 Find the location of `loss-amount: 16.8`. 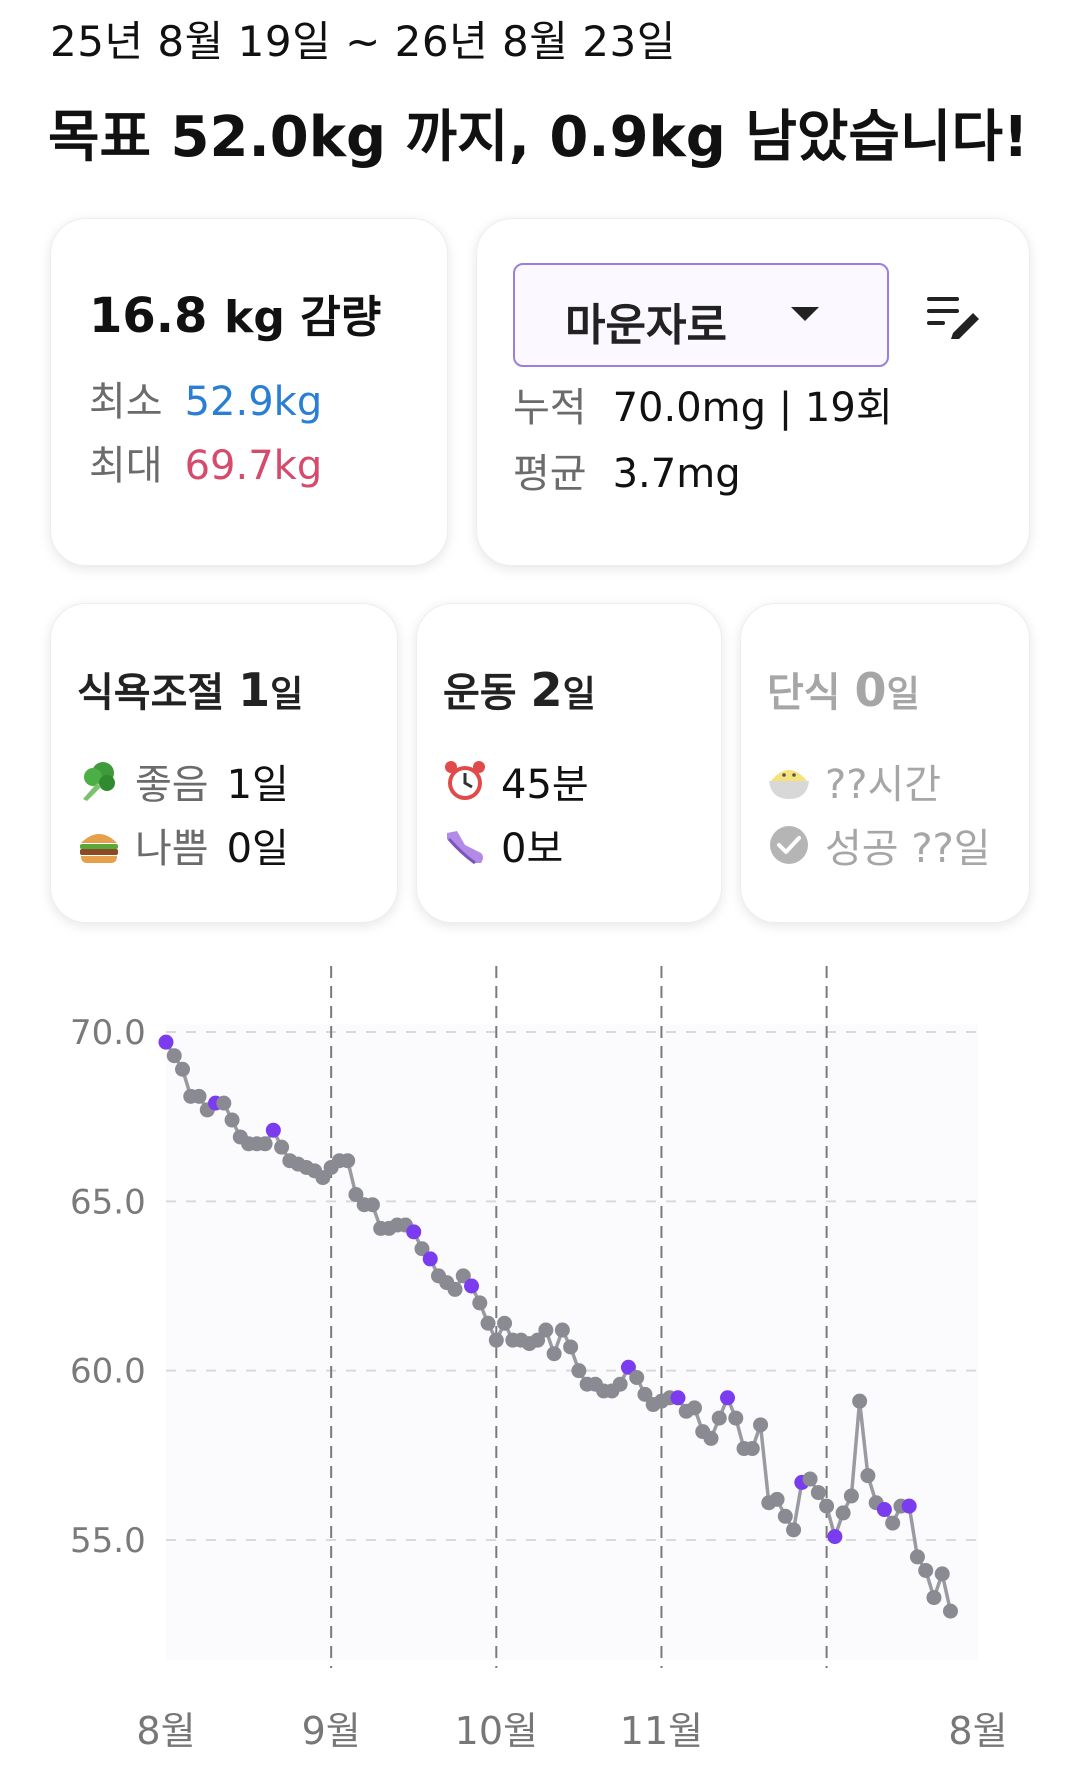

loss-amount: 16.8 is located at coordinates (148, 316).